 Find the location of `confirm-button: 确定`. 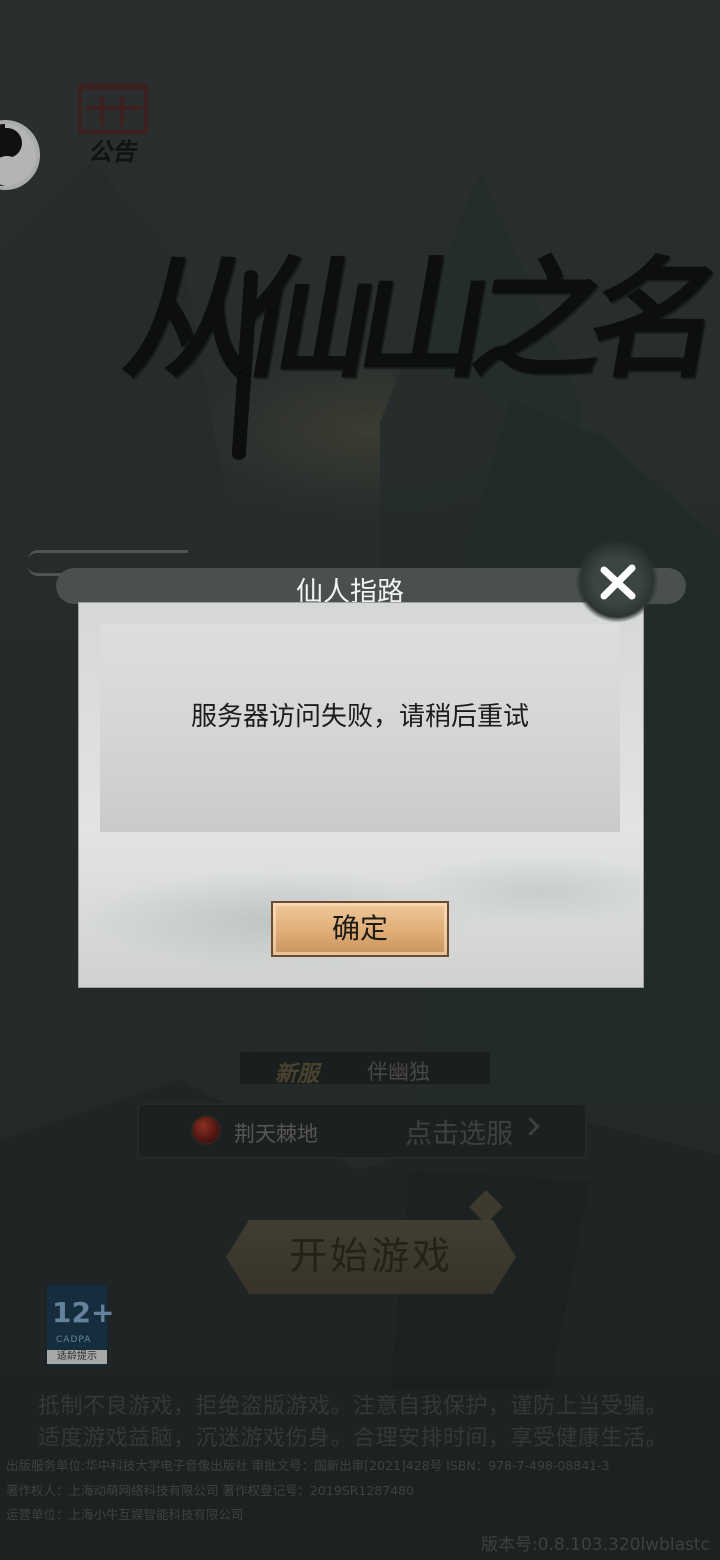

confirm-button: 确定 is located at coordinates (360, 929).